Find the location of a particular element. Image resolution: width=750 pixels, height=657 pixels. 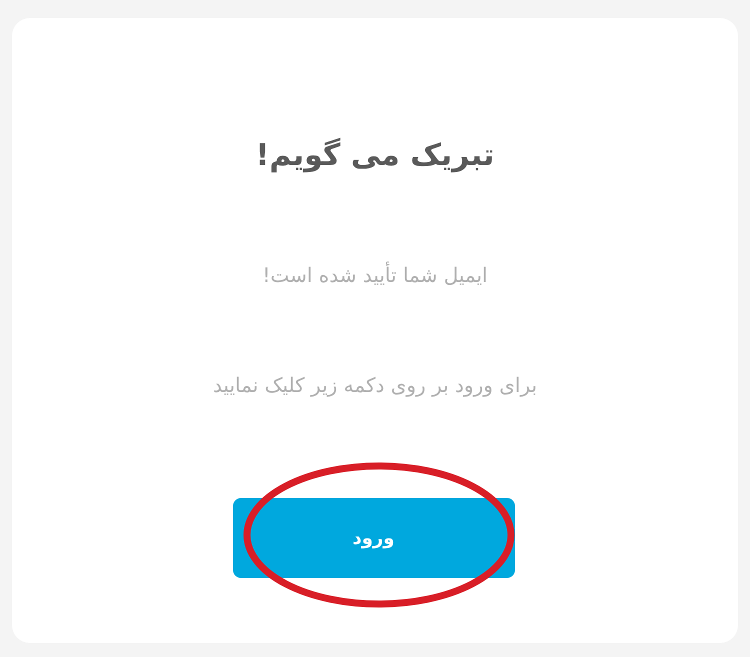

confirmation-message: ایمیل شما تأیید شده است! is located at coordinates (375, 275).